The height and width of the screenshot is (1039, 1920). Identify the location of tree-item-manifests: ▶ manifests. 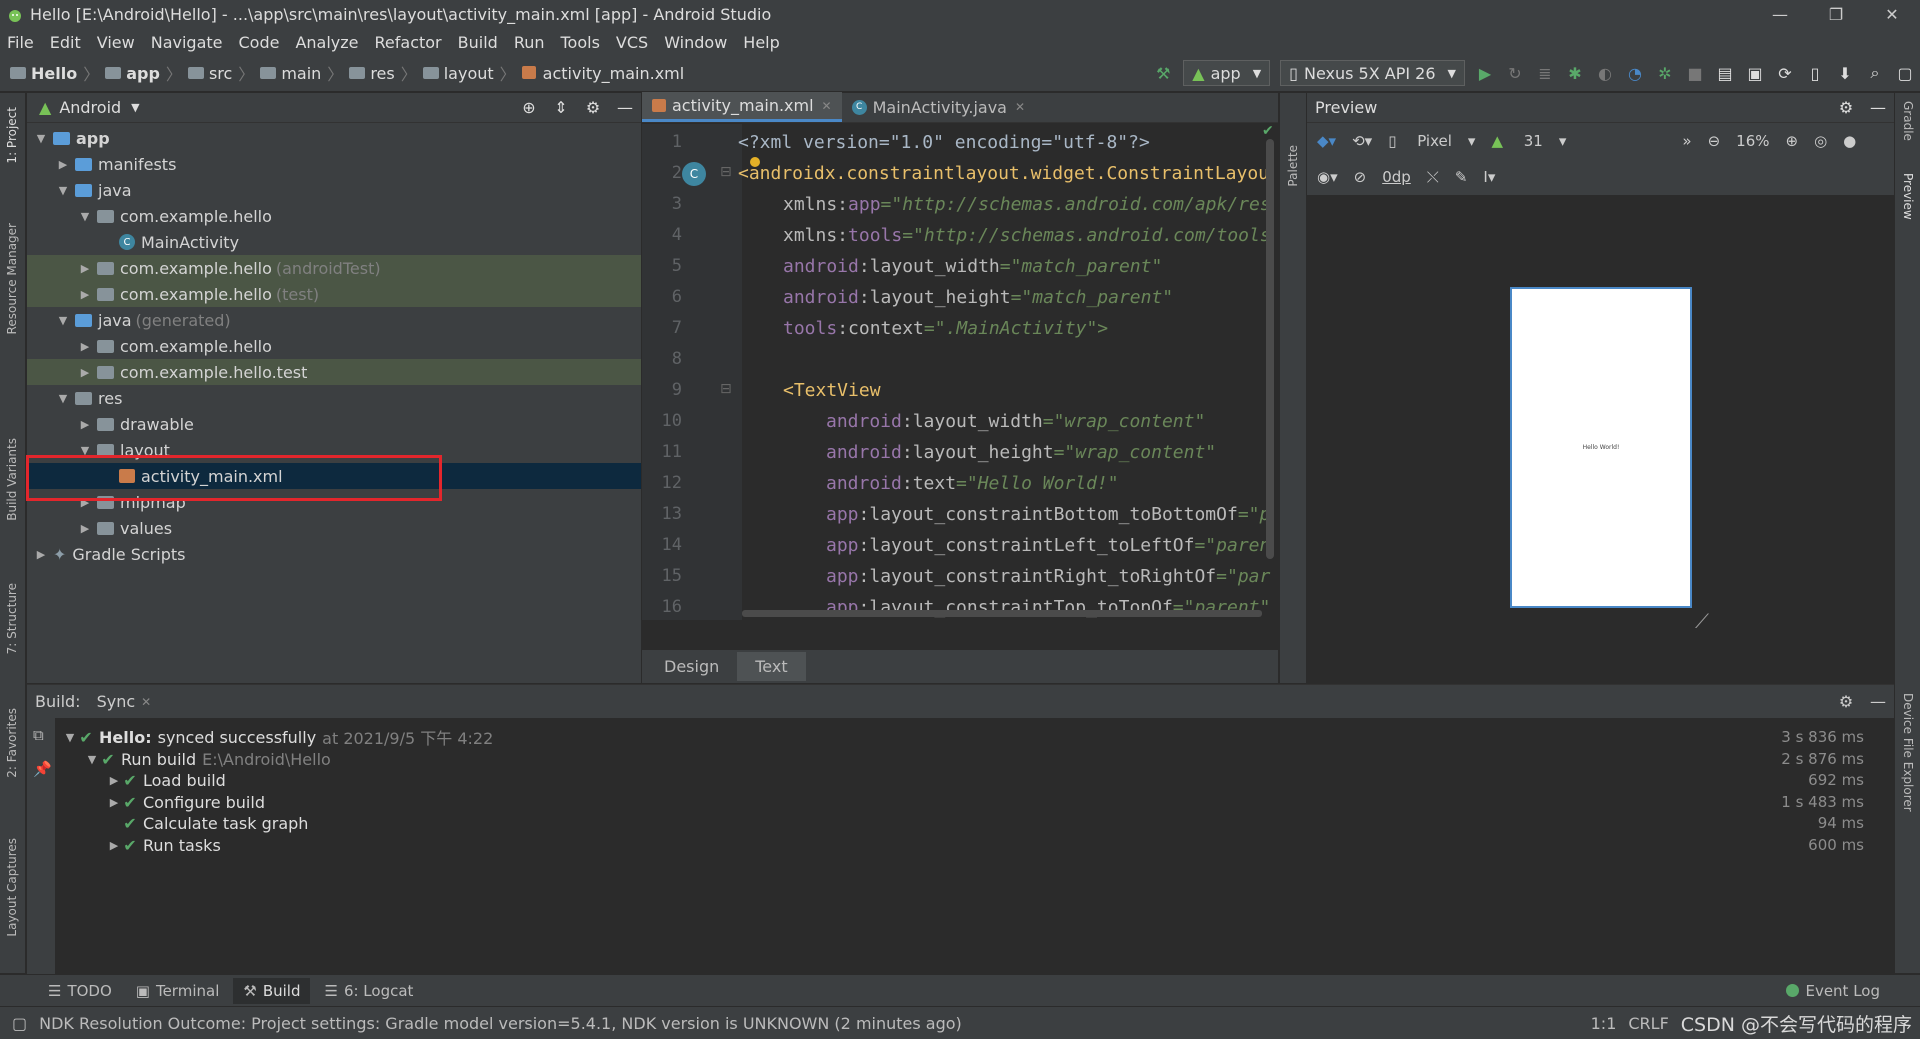
(334, 164).